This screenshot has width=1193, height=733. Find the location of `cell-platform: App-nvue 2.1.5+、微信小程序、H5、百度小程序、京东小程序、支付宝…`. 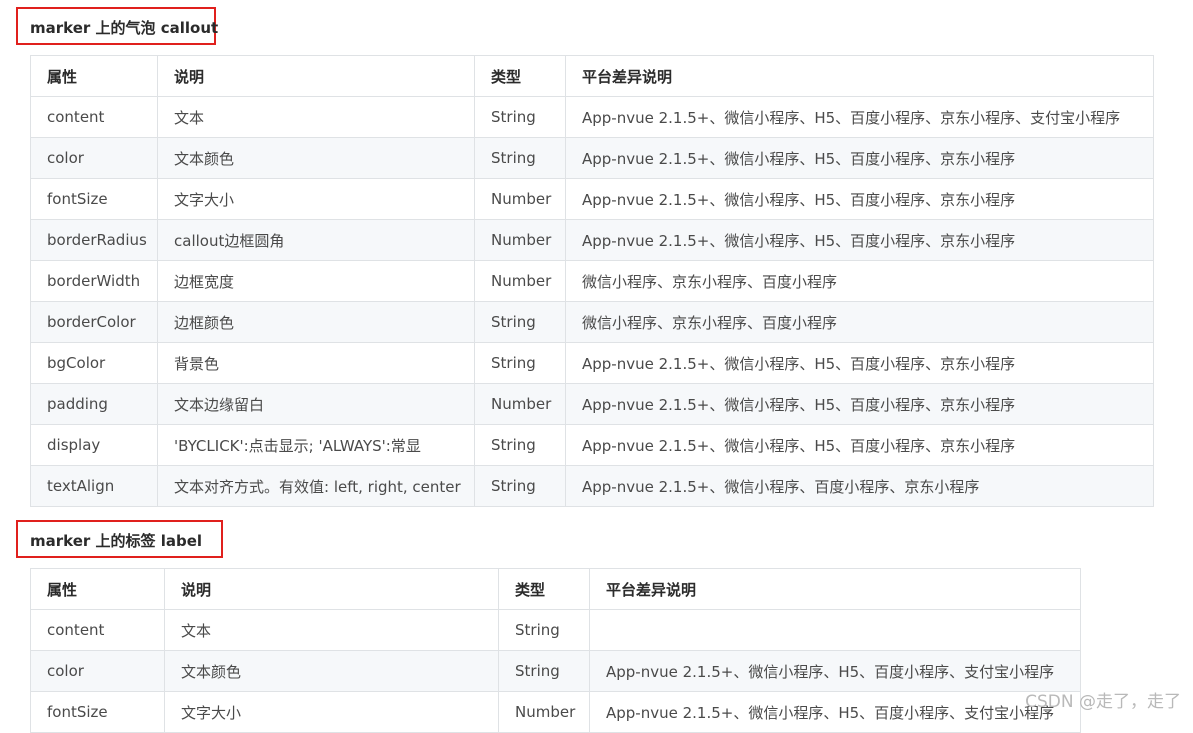

cell-platform: App-nvue 2.1.5+、微信小程序、H5、百度小程序、京东小程序、支付宝… is located at coordinates (859, 117).